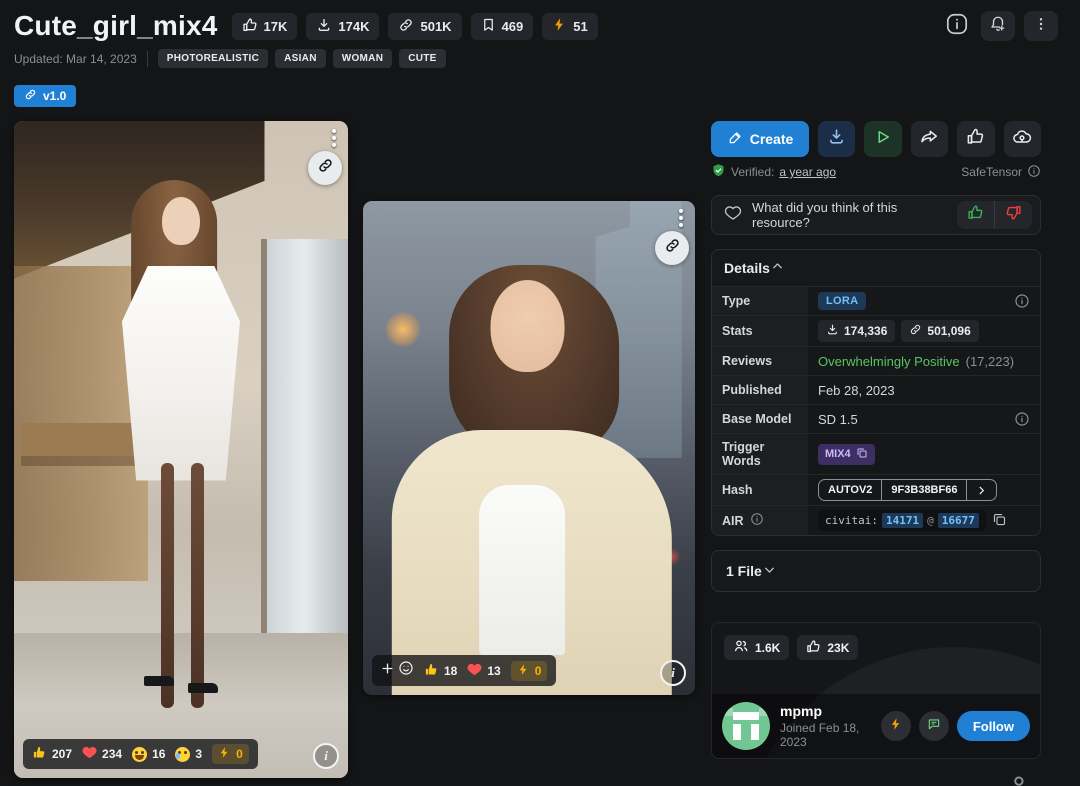  Describe the element at coordinates (876, 389) in the screenshot. I see `detail-row-published: Published Feb 28, 2023` at that location.